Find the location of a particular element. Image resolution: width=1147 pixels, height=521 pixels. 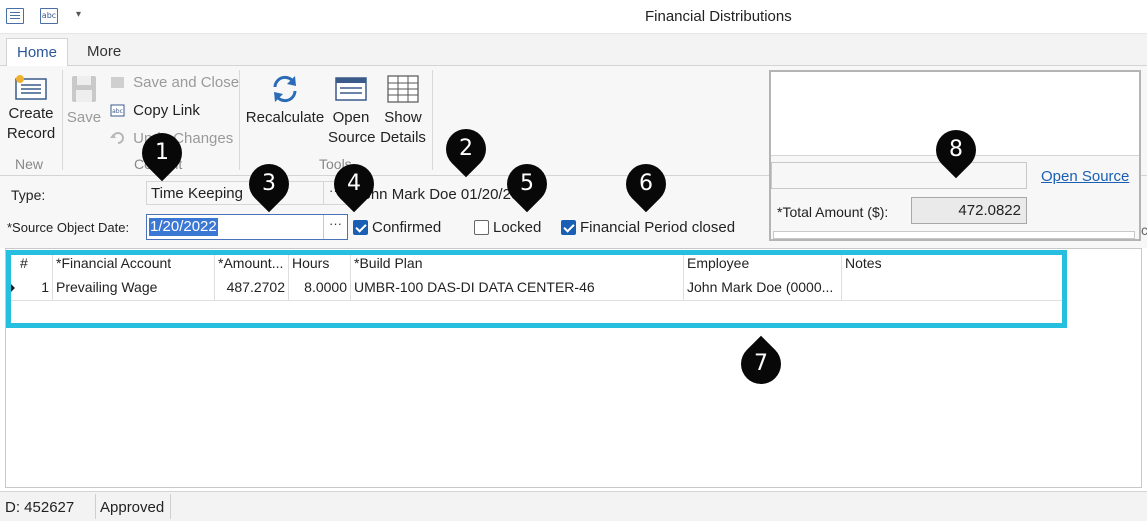

recalculate-icon is located at coordinates (285, 89).